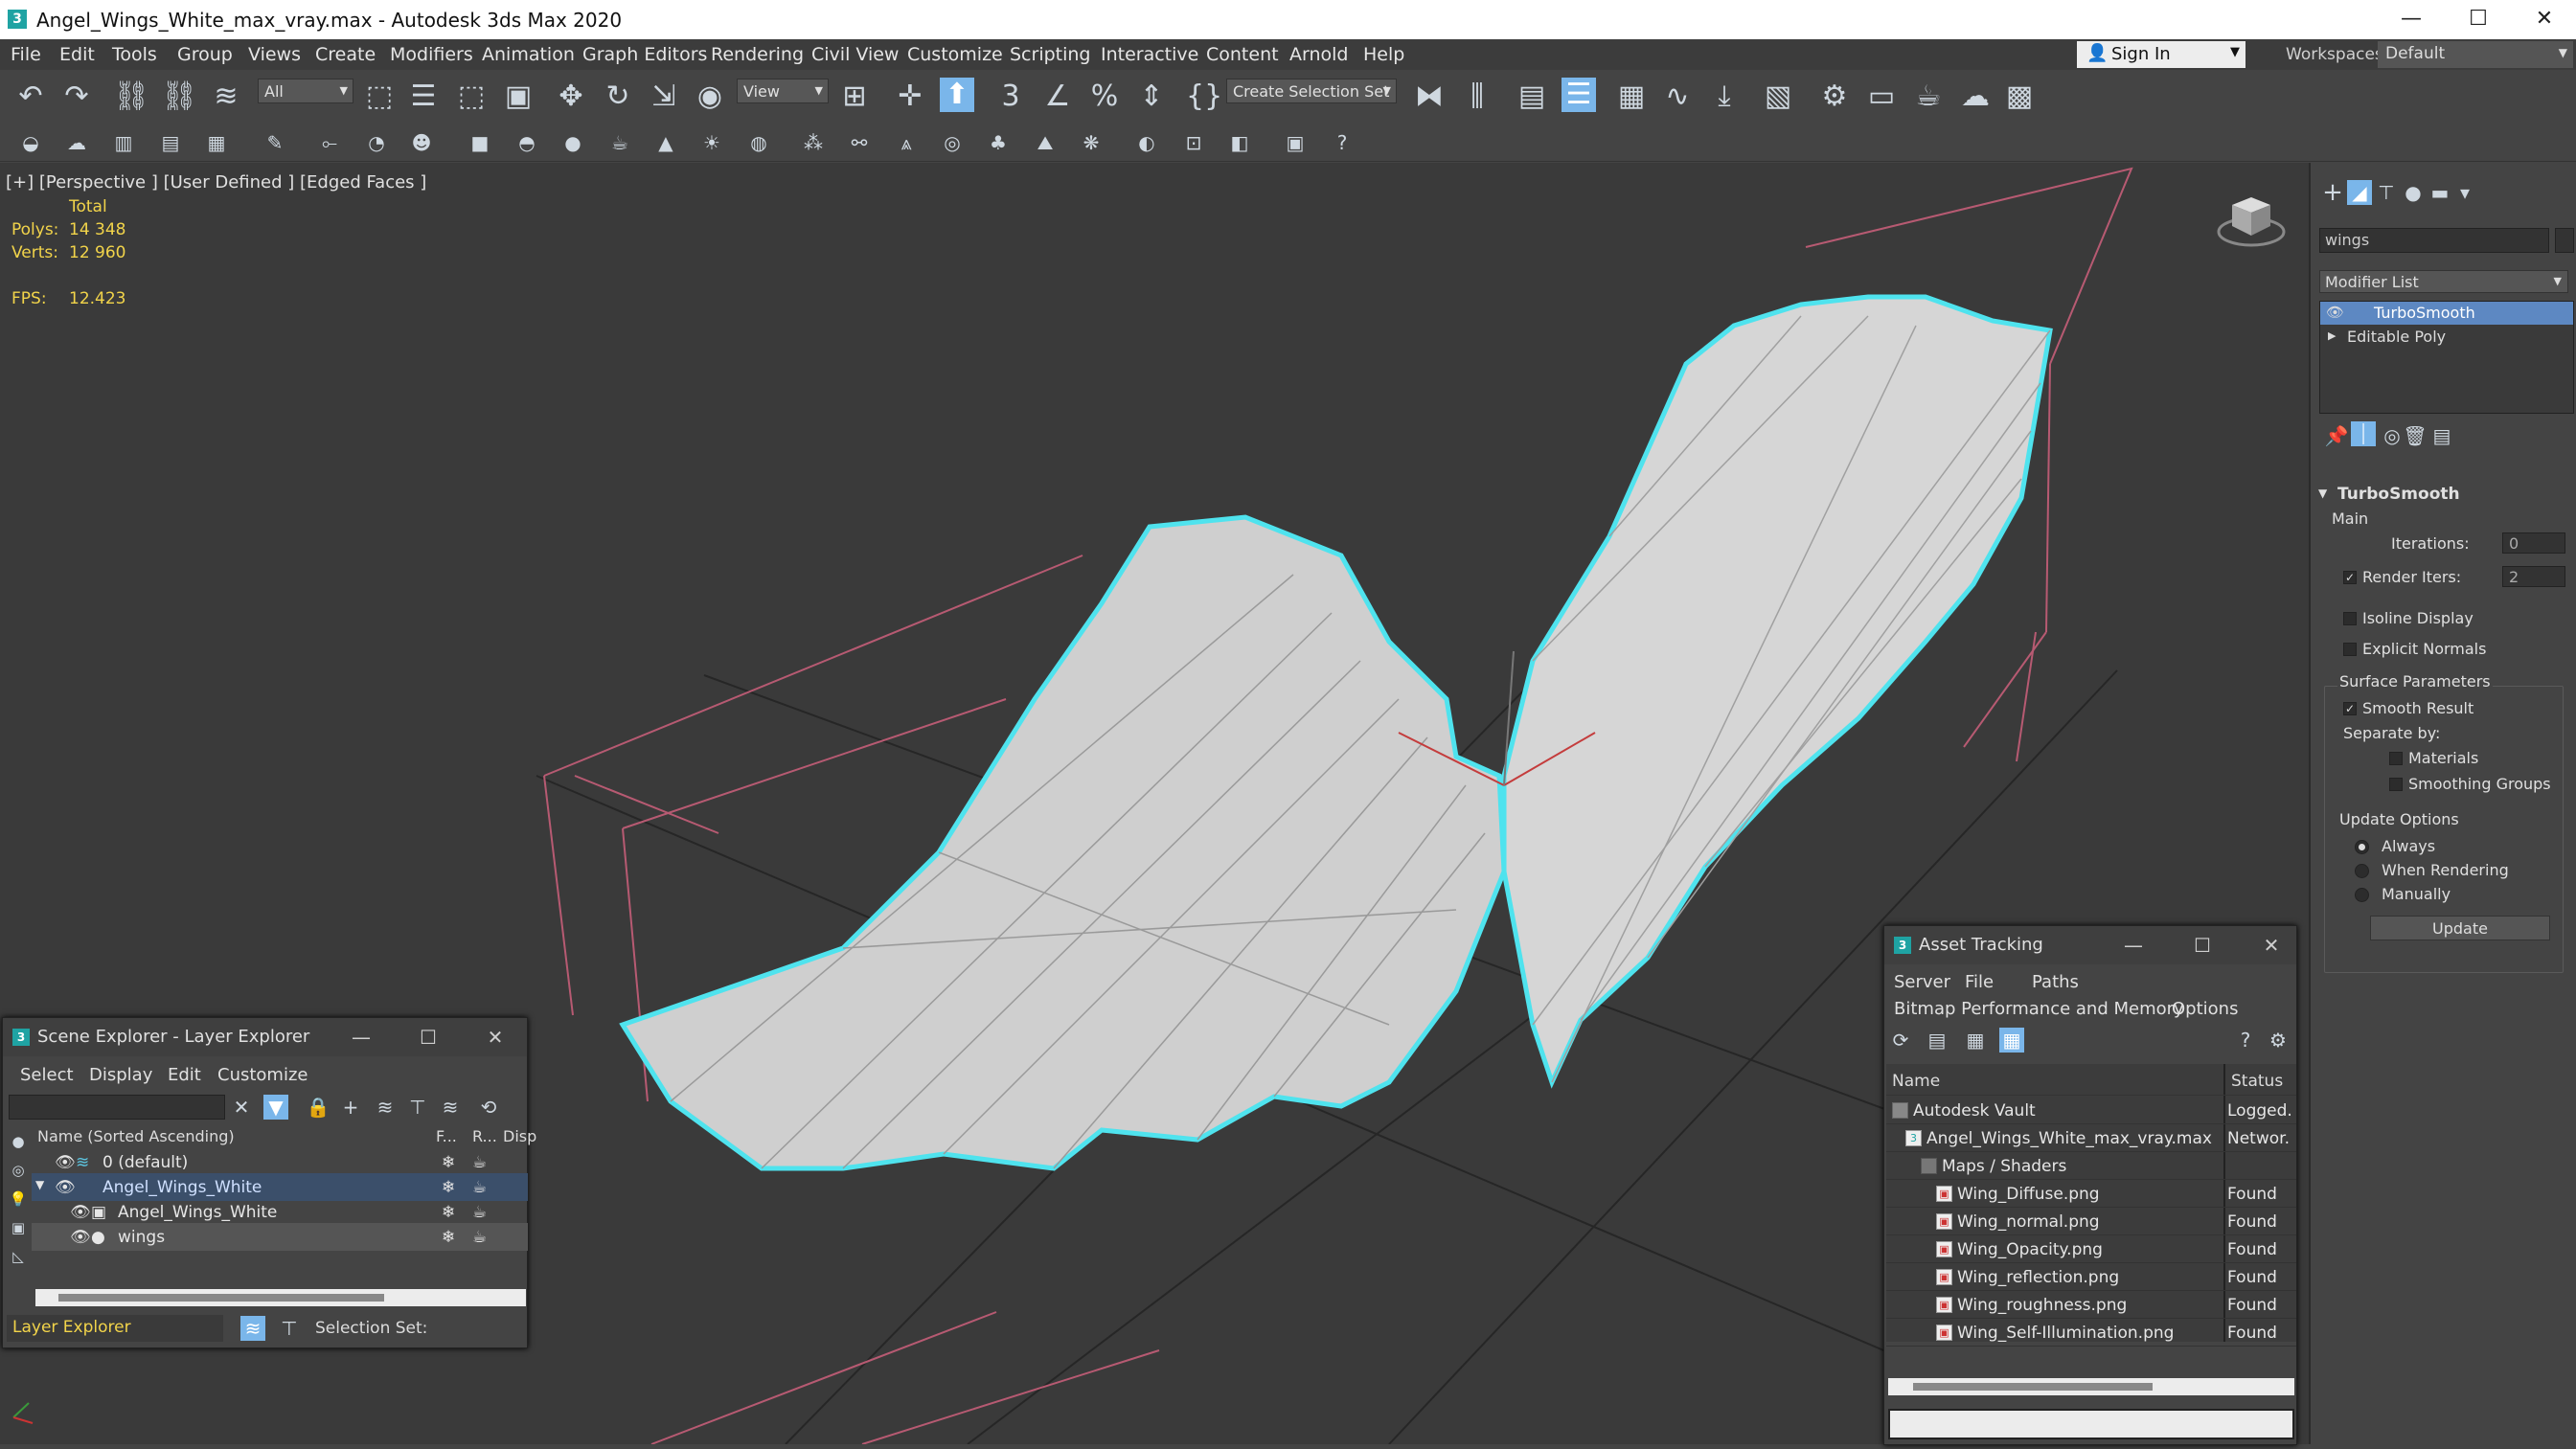 This screenshot has height=1449, width=2576. What do you see at coordinates (1678, 96) in the screenshot?
I see `curve-editor-icon: ∿` at bounding box center [1678, 96].